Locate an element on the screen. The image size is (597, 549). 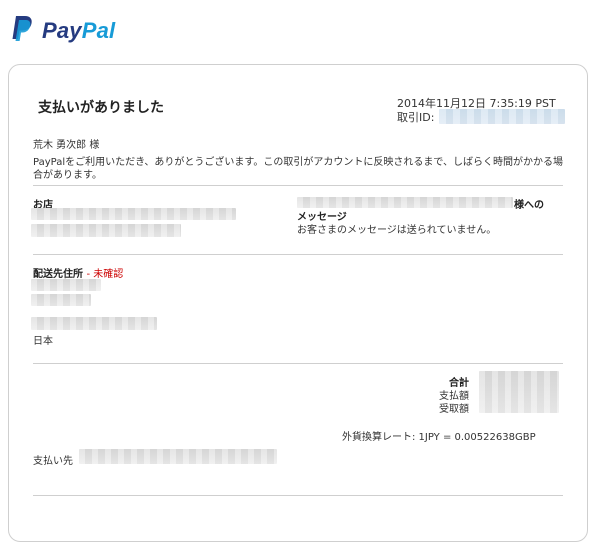
paypal-wordmark: PayPal is located at coordinates (78, 31).